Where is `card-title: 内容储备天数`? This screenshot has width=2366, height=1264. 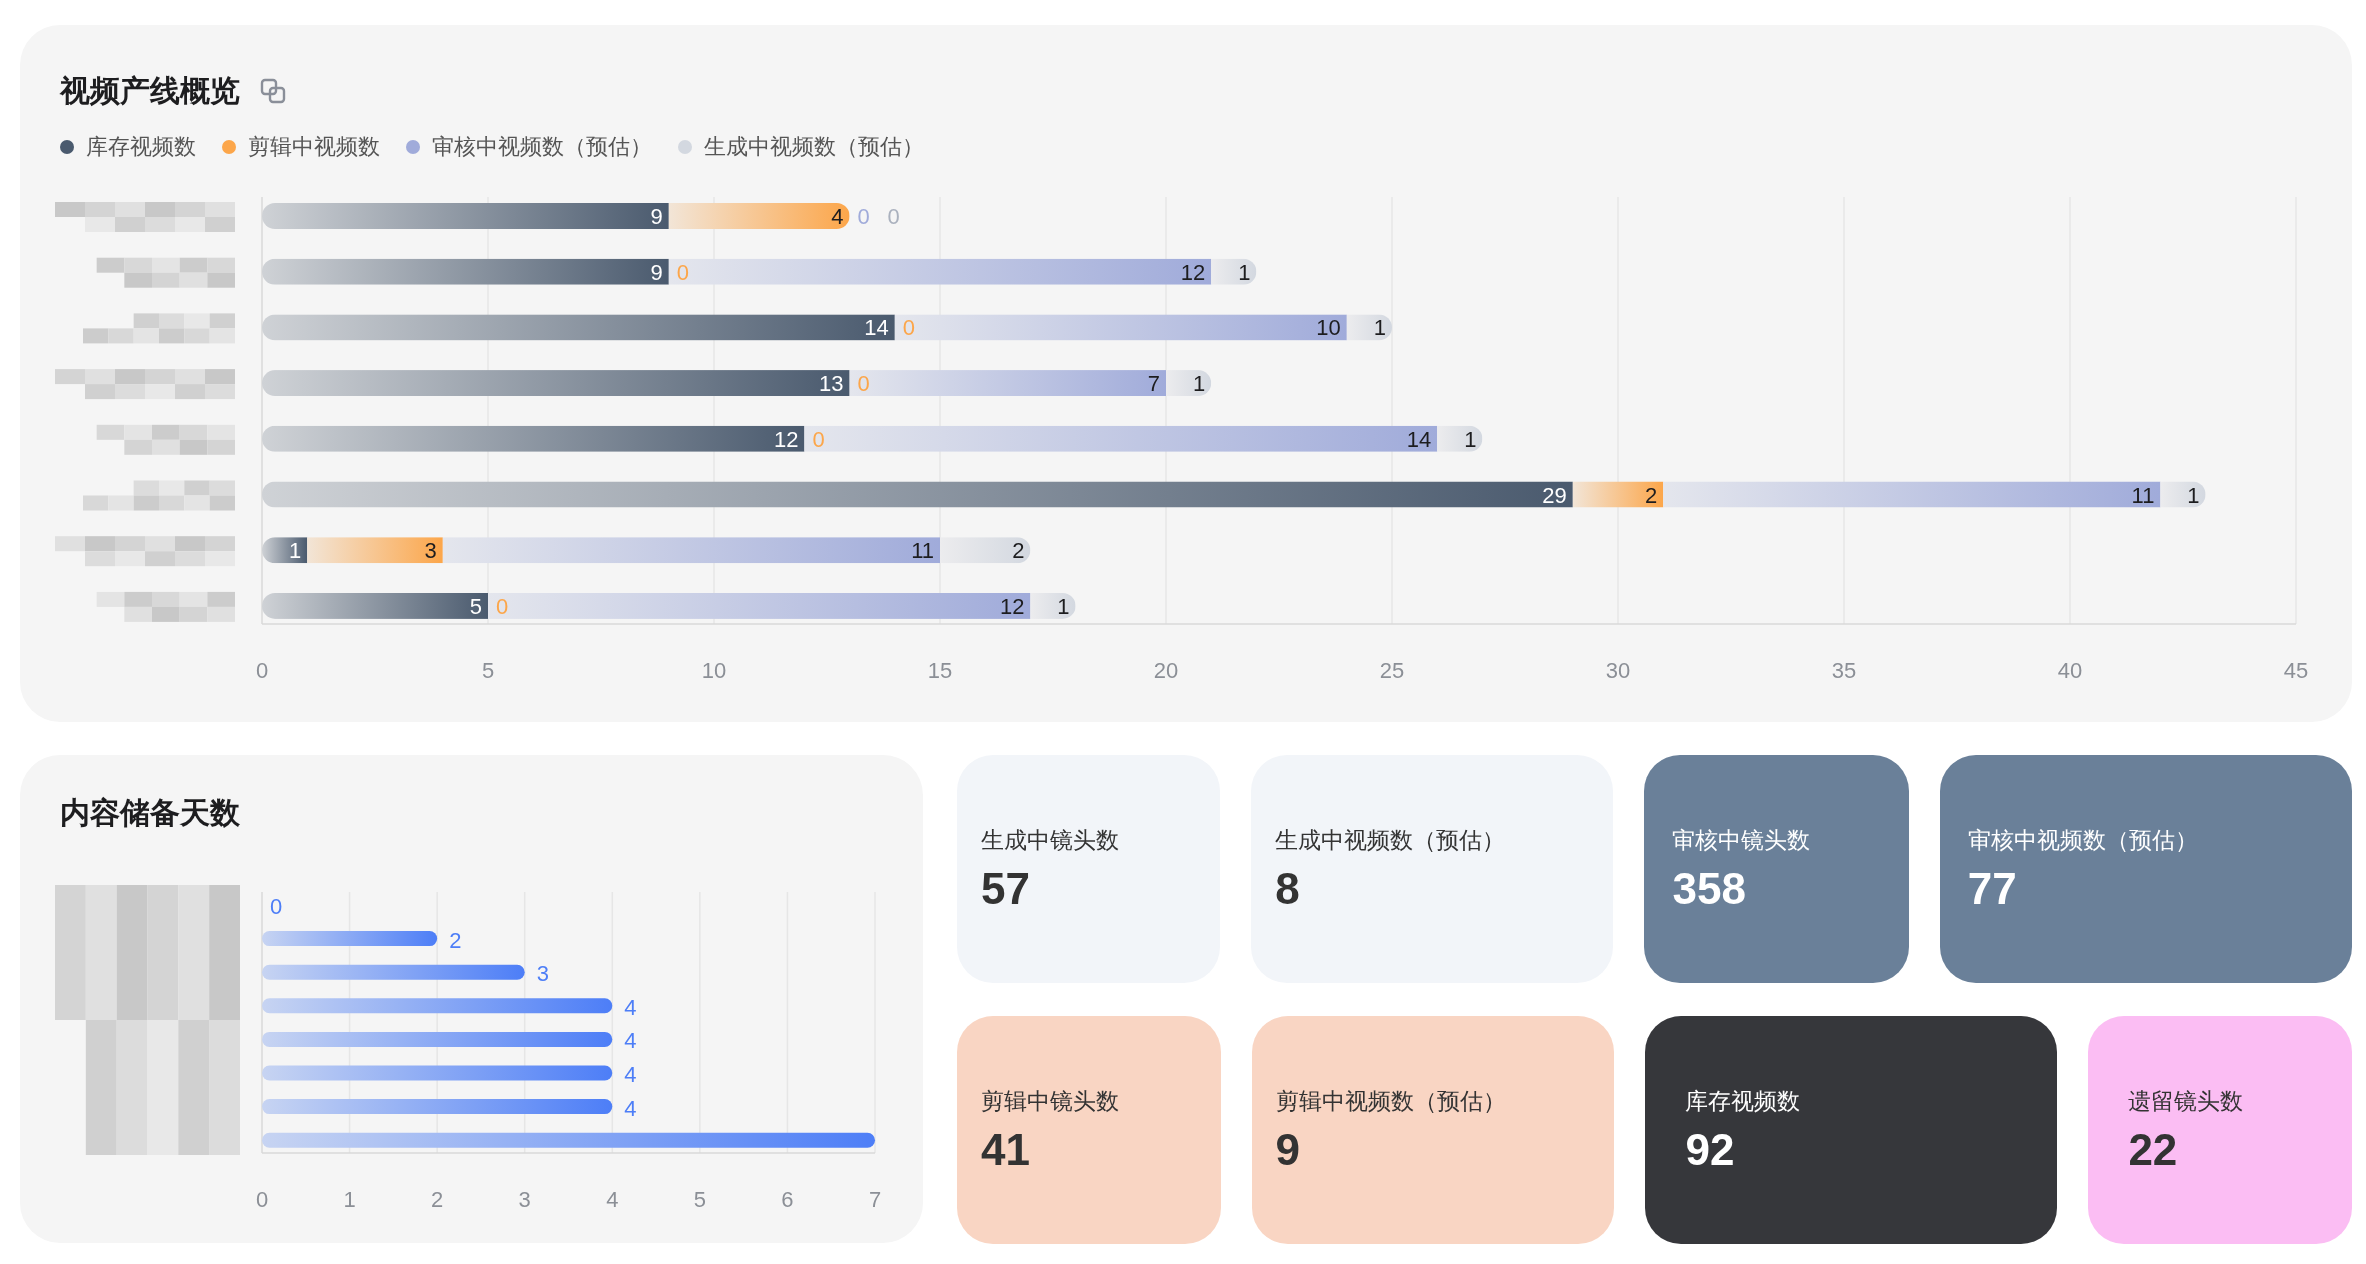
card-title: 内容储备天数 is located at coordinates (150, 813).